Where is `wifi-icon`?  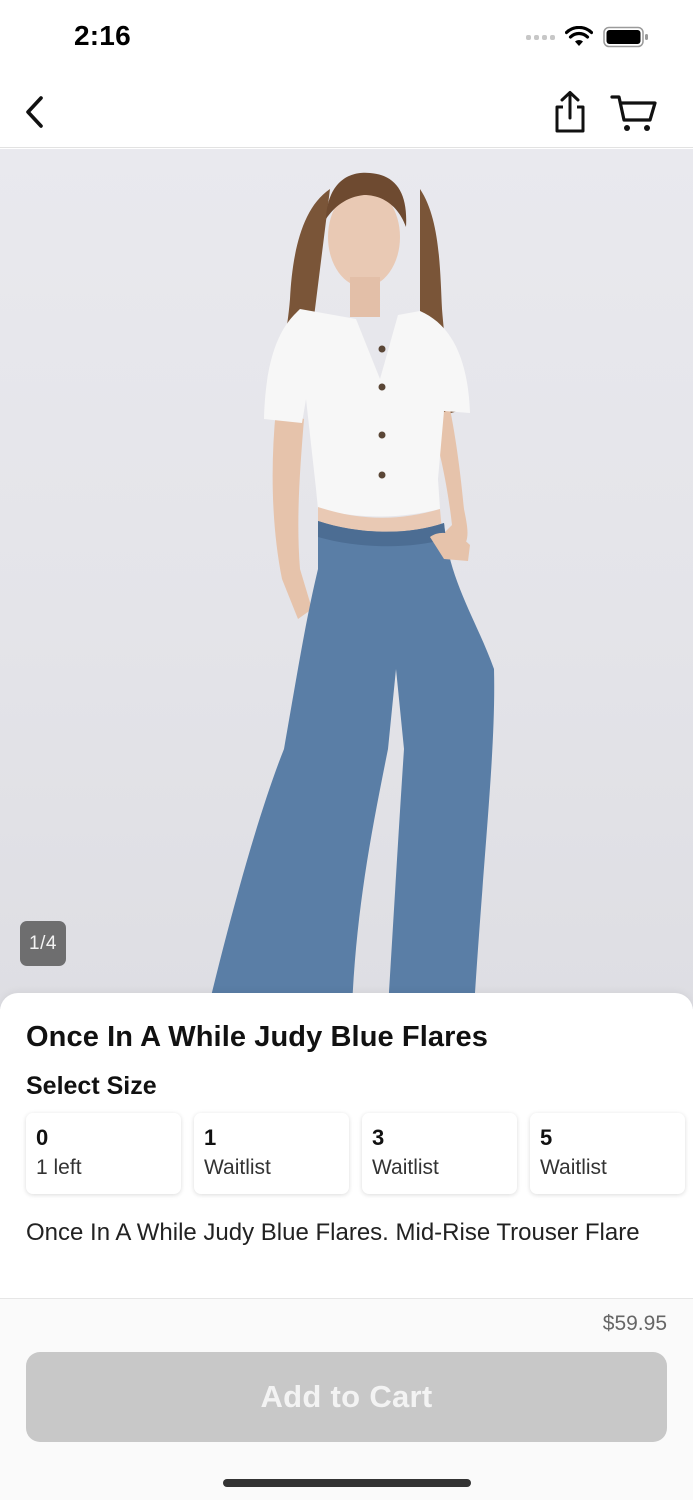
wifi-icon is located at coordinates (579, 36).